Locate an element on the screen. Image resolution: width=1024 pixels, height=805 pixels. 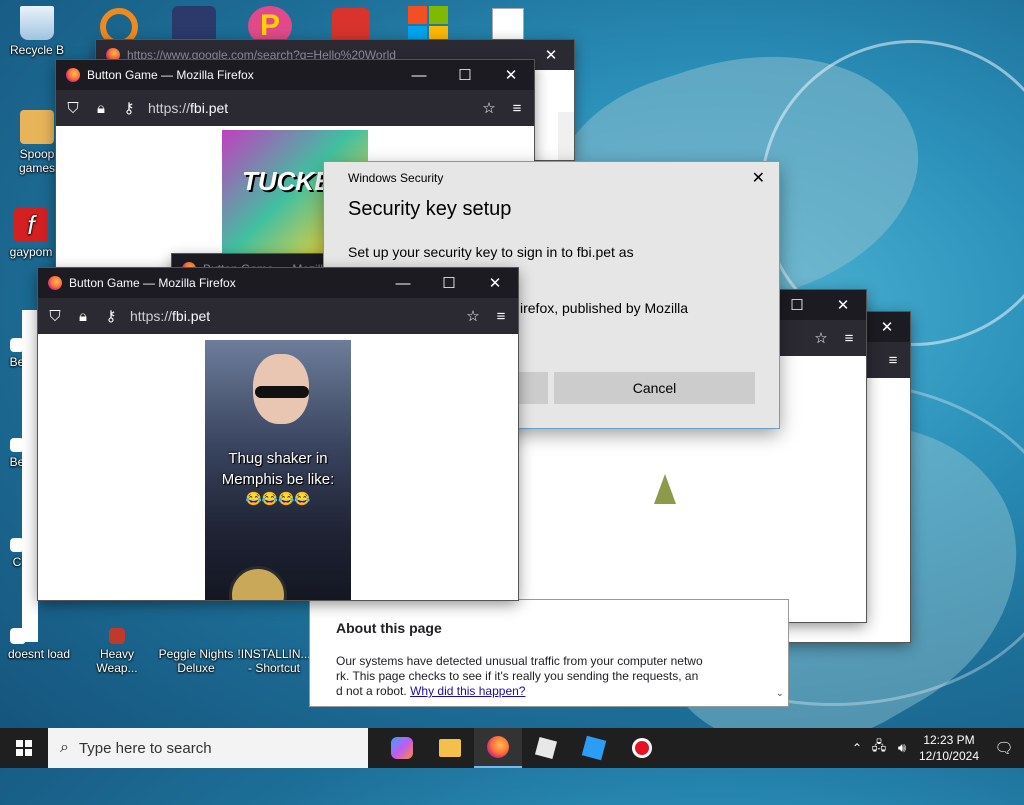
start-button is located at coordinates (24, 748).